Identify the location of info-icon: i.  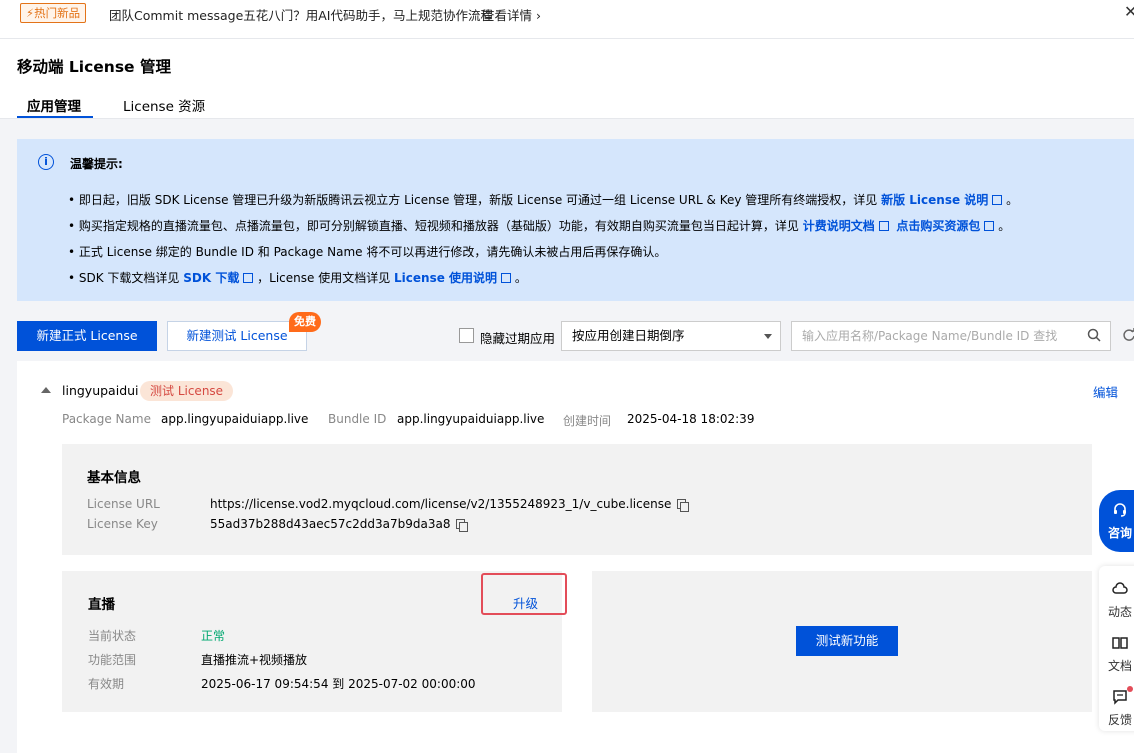
(46, 162).